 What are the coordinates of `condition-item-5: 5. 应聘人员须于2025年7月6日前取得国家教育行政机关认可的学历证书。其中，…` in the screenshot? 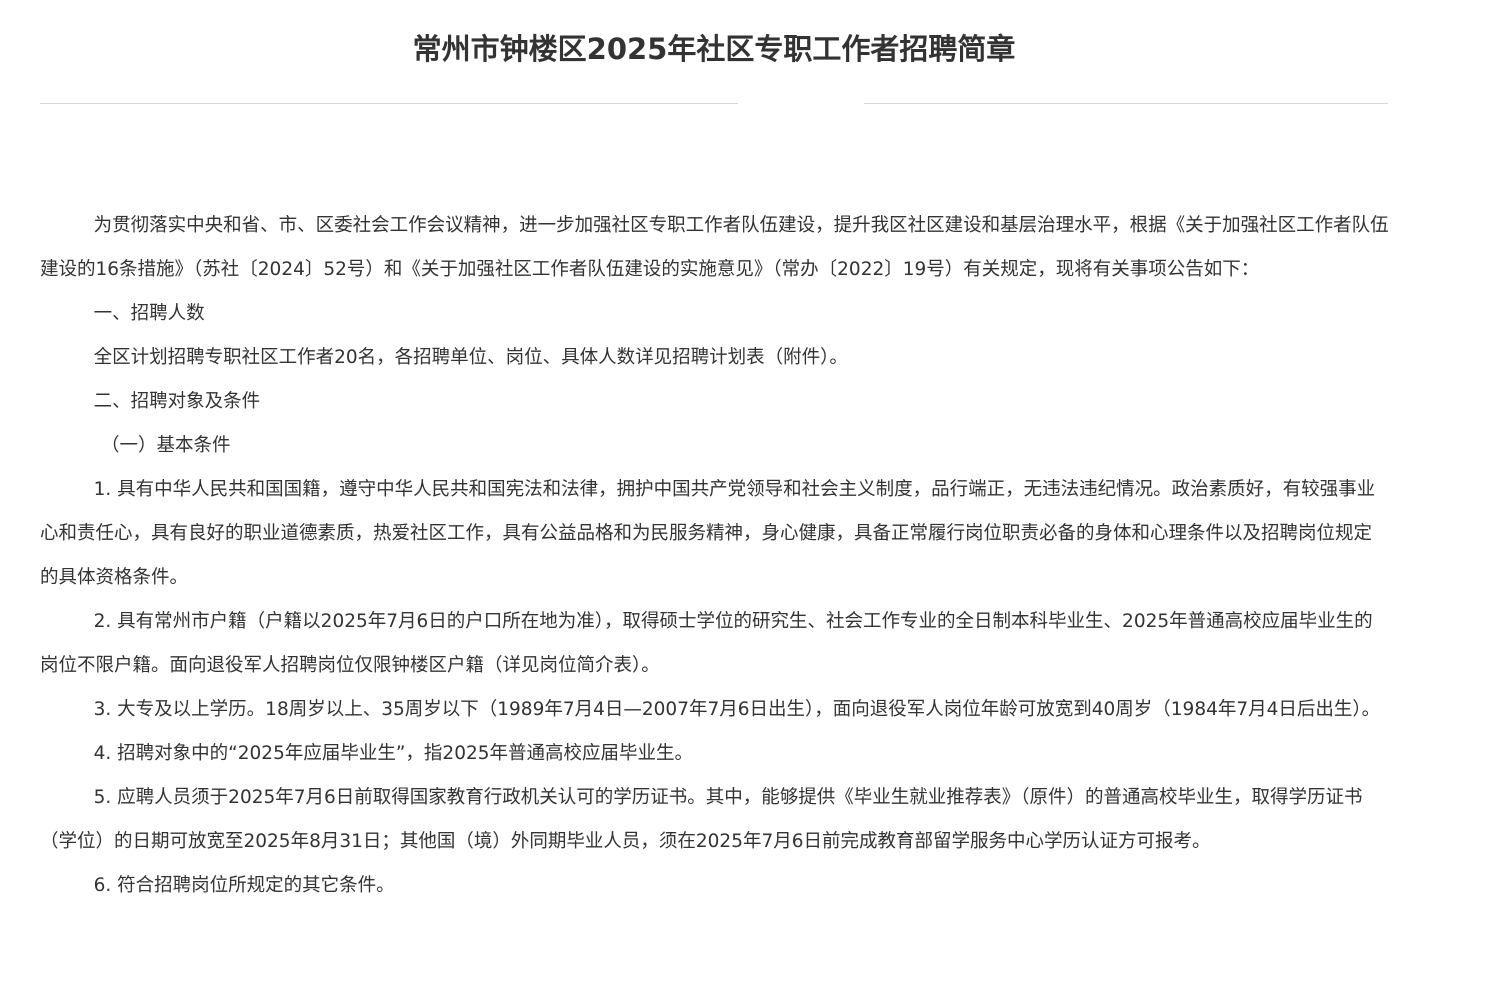 It's located at (701, 819).